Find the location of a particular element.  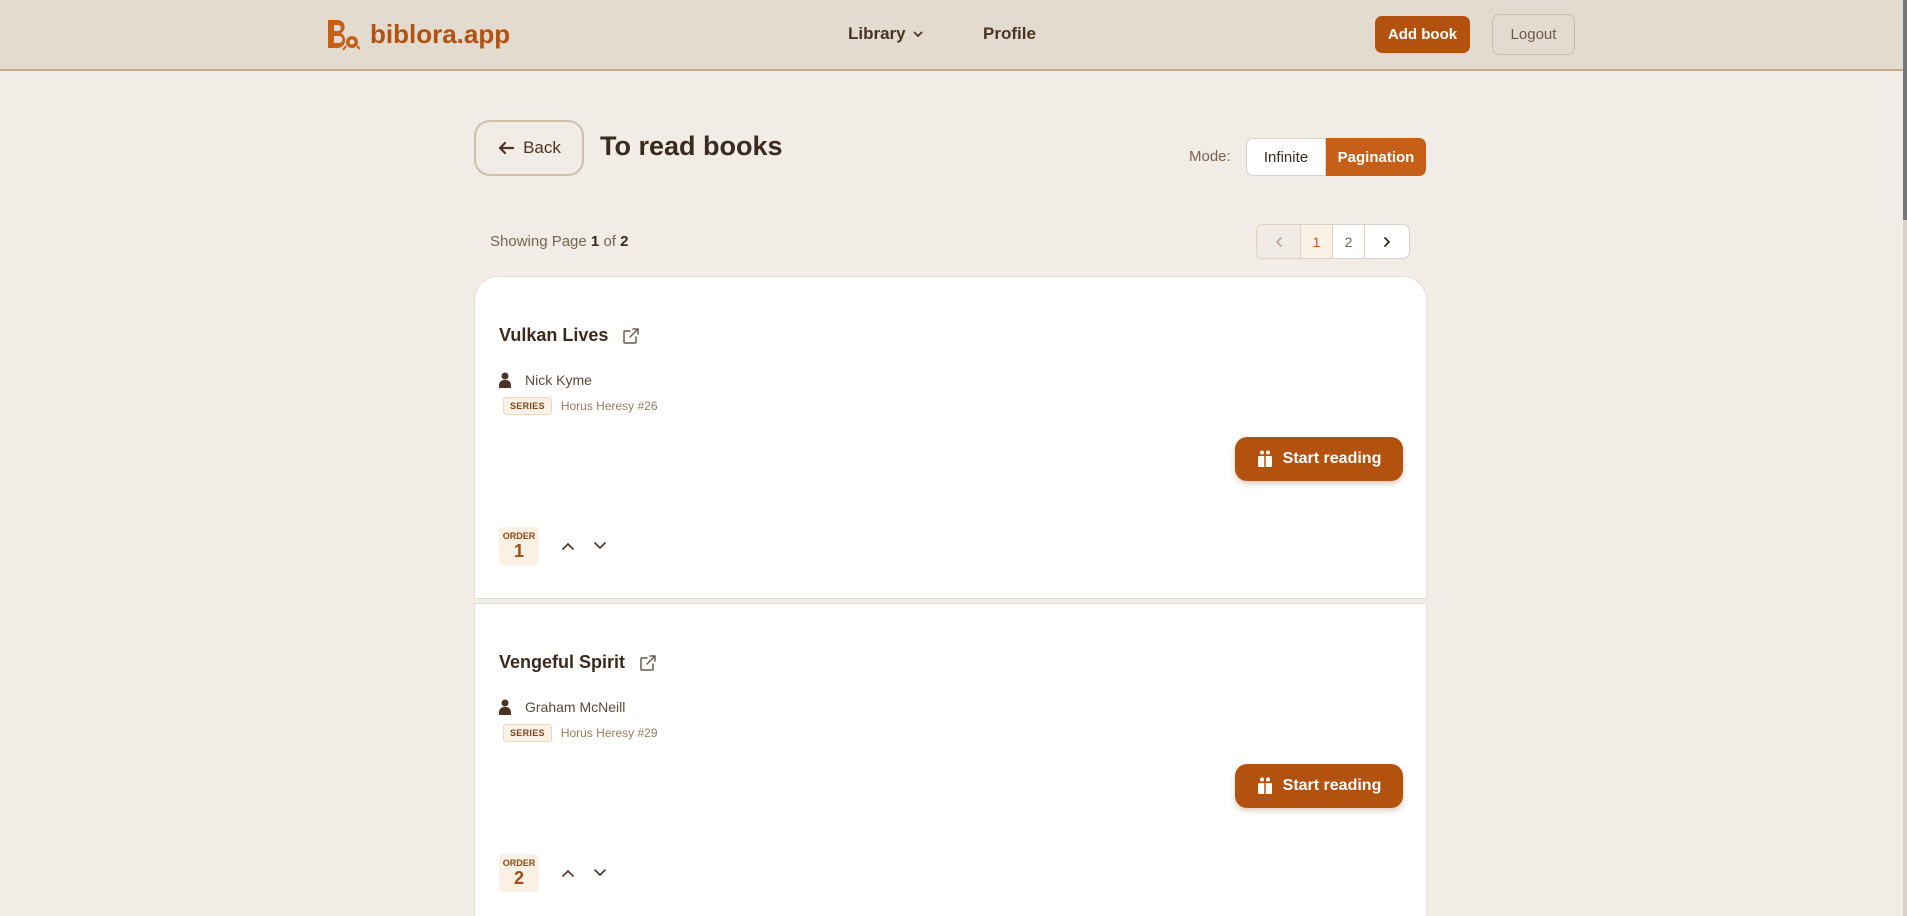

order-badge: ORDER 2 is located at coordinates (519, 873).